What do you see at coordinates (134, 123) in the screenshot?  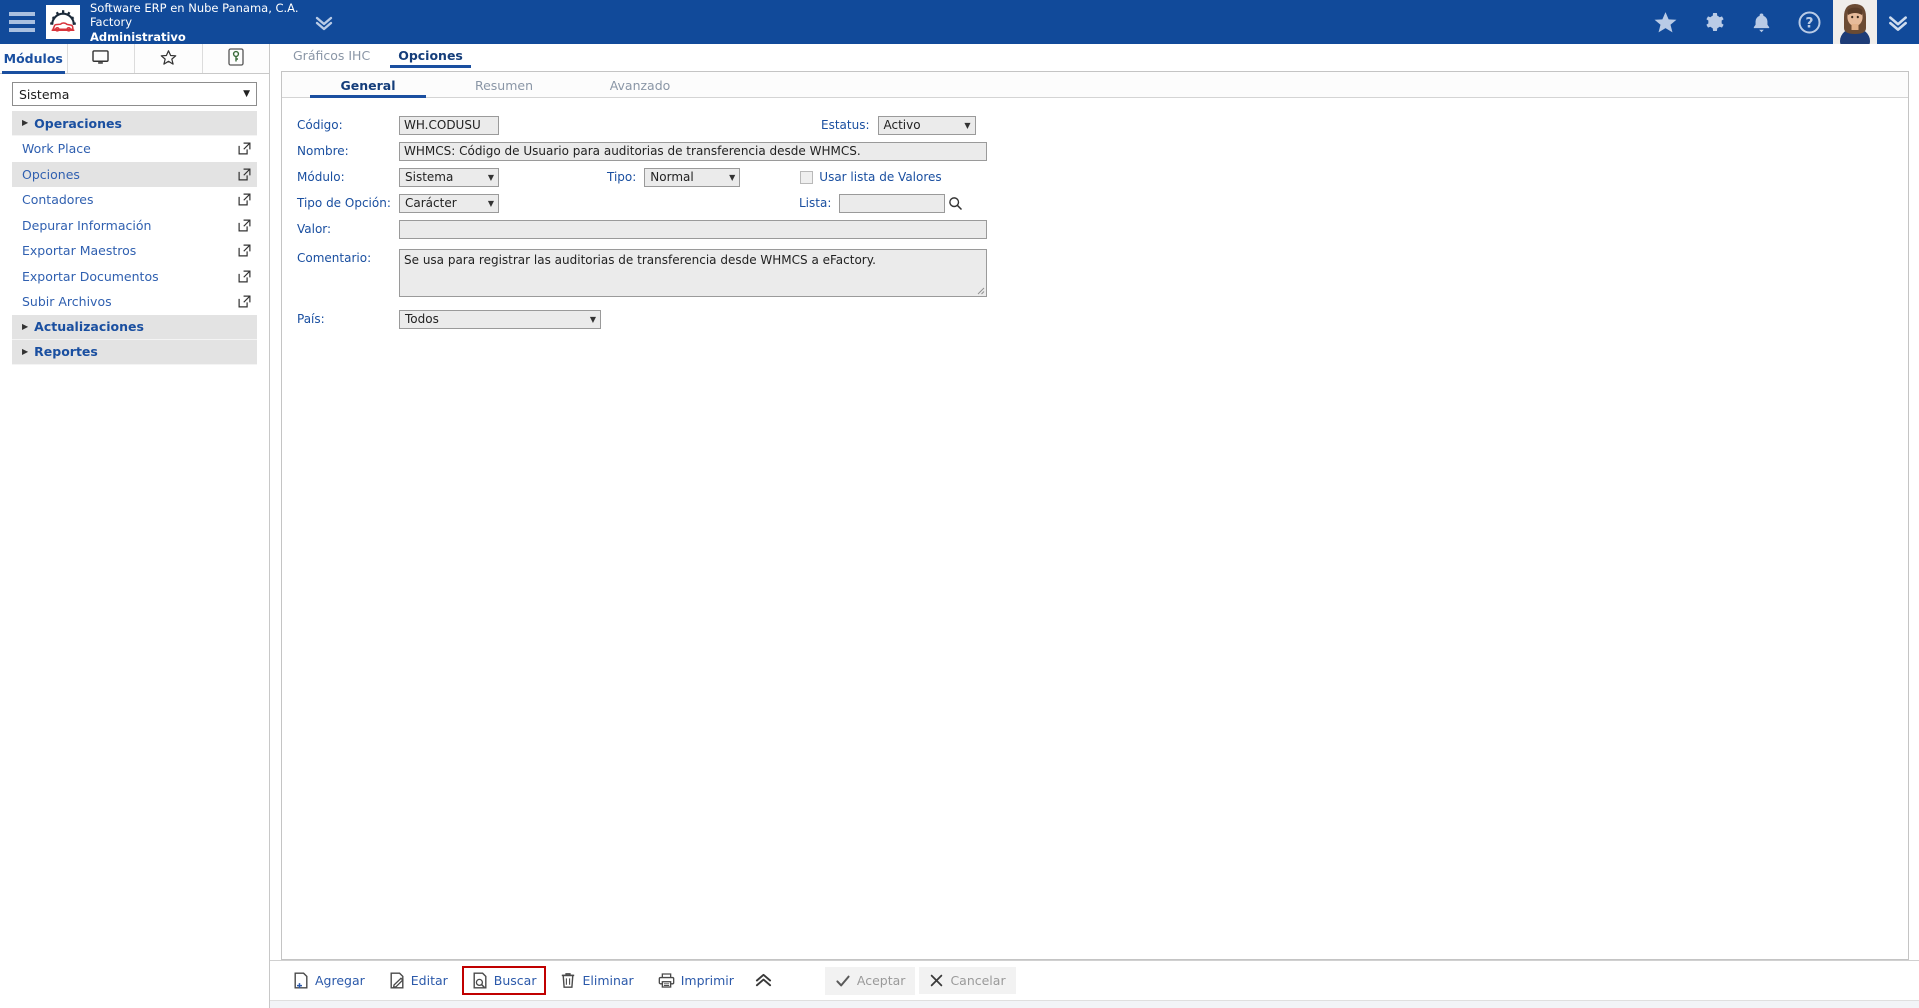 I see `nav-group-operaciones: ▶ Operaciones` at bounding box center [134, 123].